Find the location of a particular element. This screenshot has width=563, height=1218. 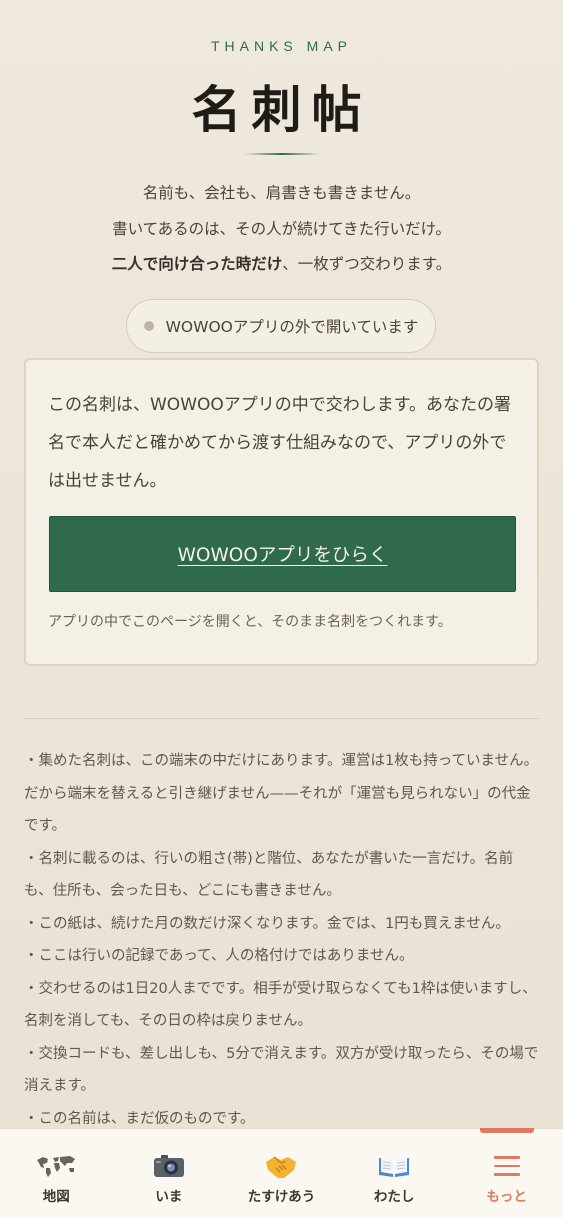

tab-label: 地図 is located at coordinates (56, 1197).